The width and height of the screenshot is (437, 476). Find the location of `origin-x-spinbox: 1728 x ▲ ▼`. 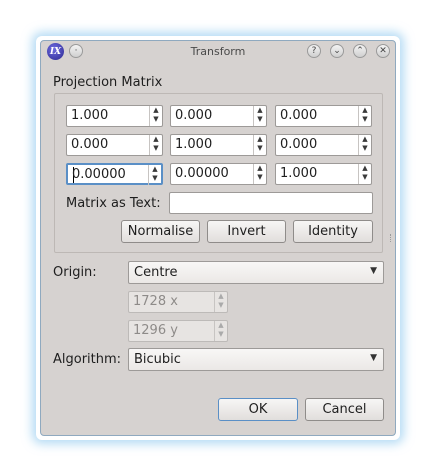

origin-x-spinbox: 1728 x ▲ ▼ is located at coordinates (178, 302).